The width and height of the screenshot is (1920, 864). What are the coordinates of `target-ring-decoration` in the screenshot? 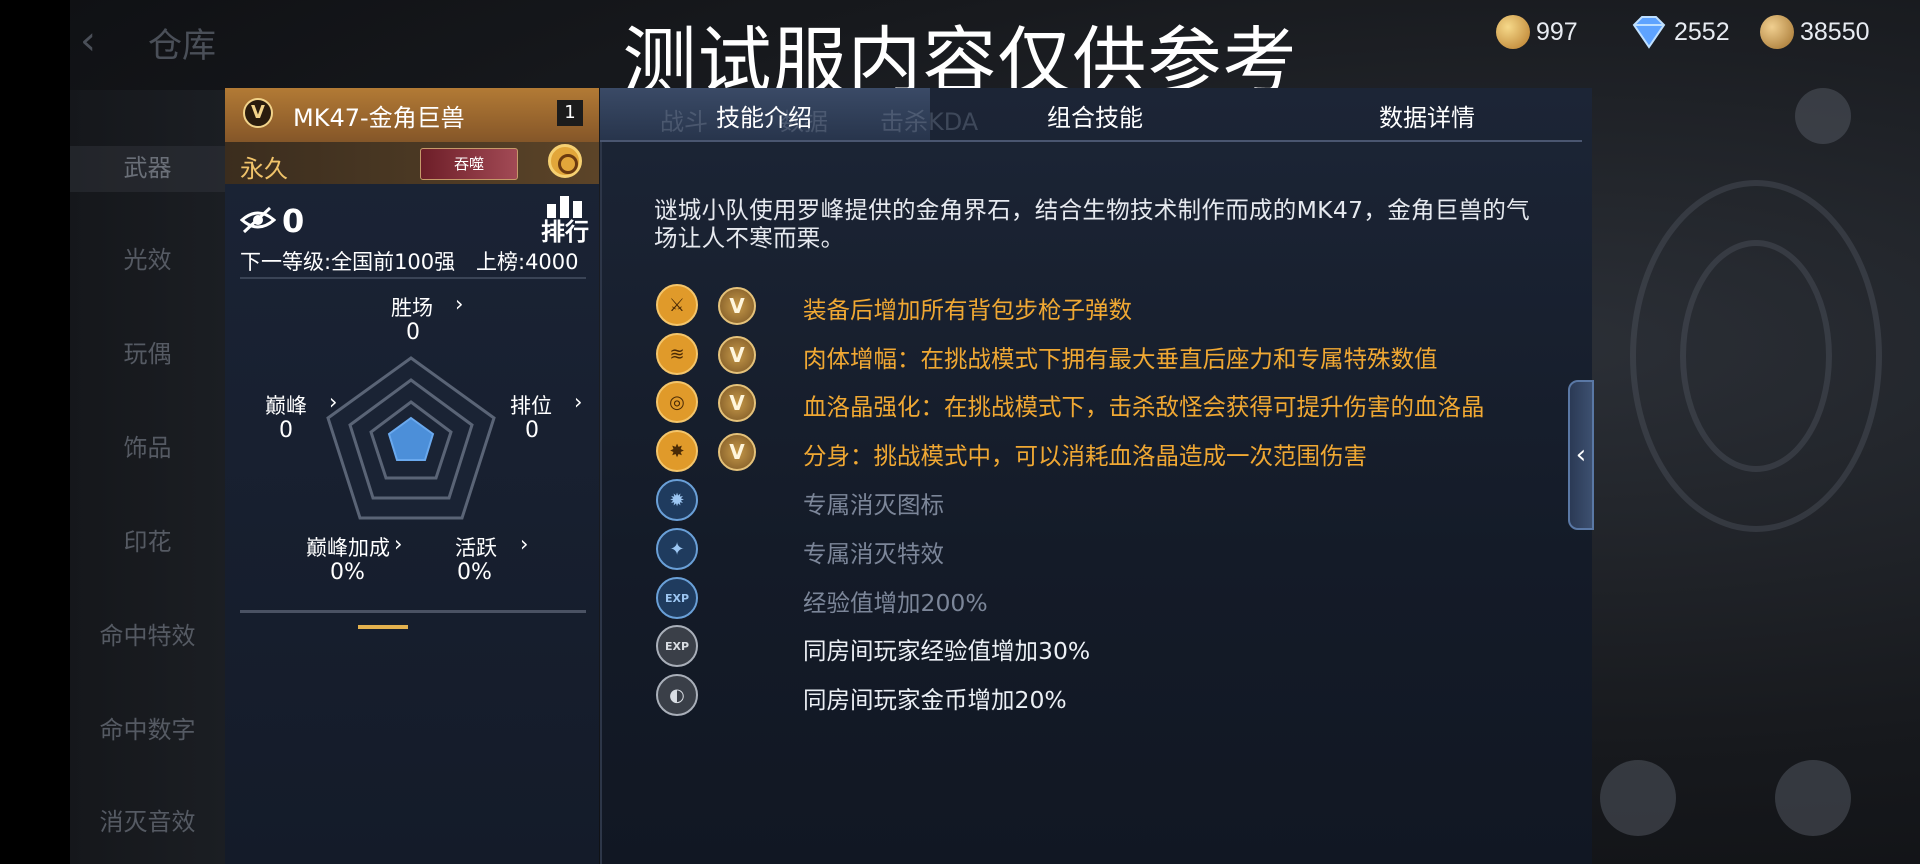 It's located at (1756, 356).